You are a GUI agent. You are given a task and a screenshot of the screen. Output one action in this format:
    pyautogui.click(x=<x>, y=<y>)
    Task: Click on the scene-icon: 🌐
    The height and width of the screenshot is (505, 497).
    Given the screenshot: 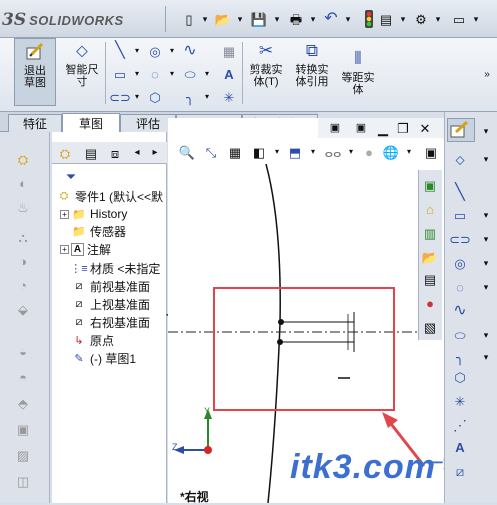 What is the action you would take?
    pyautogui.click(x=391, y=152)
    